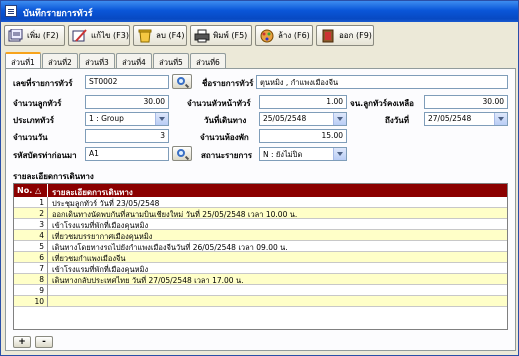 The height and width of the screenshot is (356, 519). Describe the element at coordinates (466, 102) in the screenshot. I see `remaining-input: 30.00` at that location.